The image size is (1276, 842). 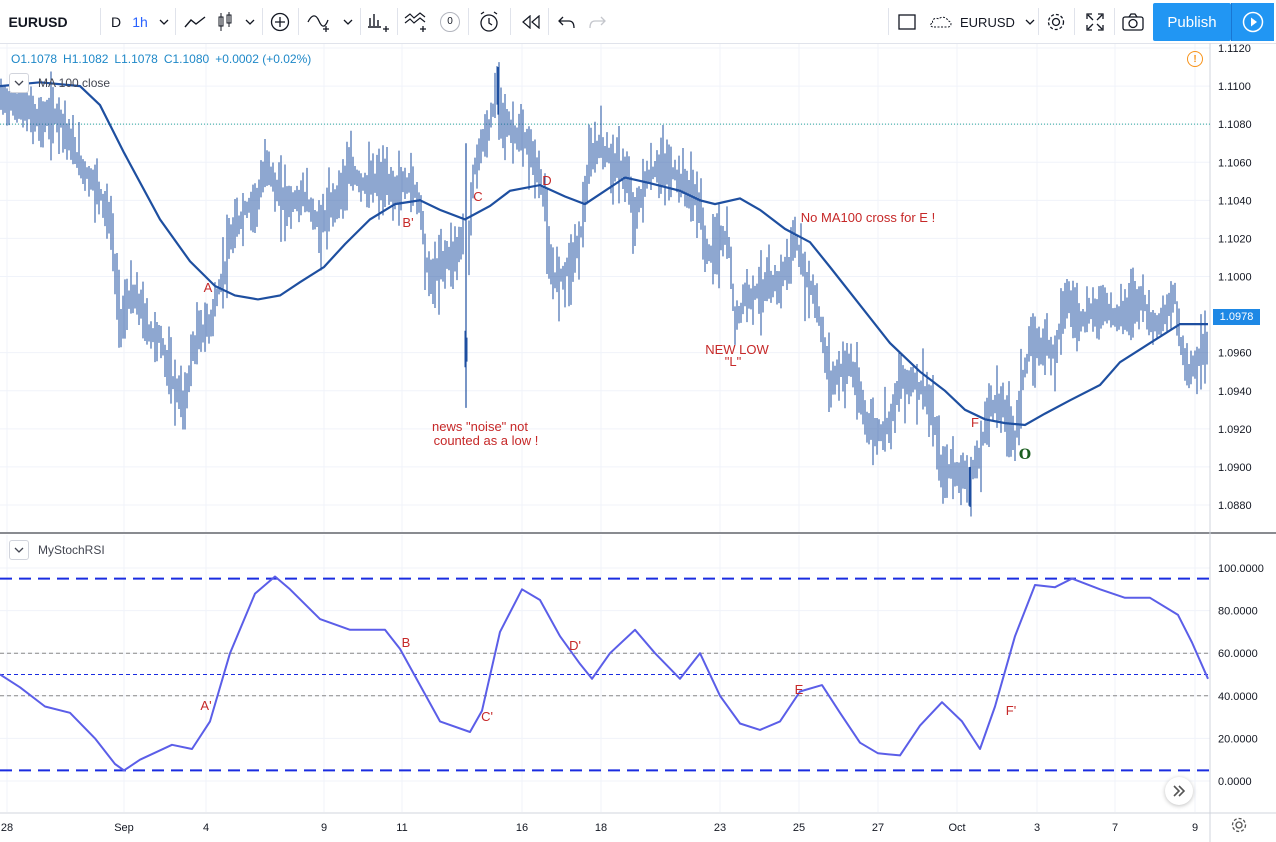 I want to click on time-tick-label: 18, so click(x=601, y=828).